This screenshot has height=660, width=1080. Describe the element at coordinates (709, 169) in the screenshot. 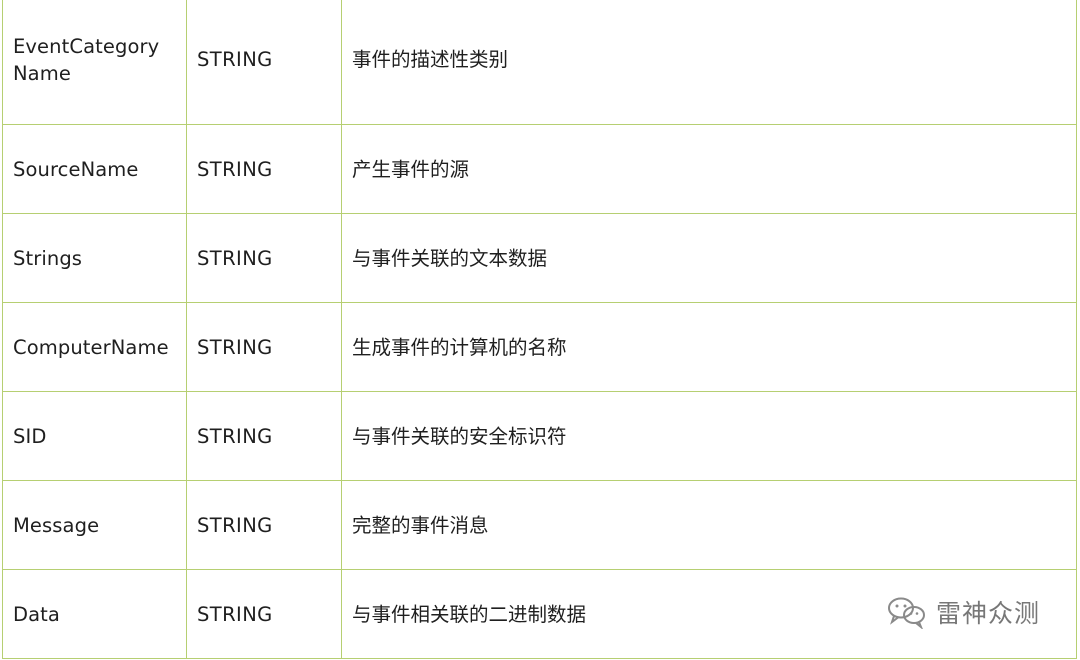

I see `field-description: 产生事件的源` at that location.